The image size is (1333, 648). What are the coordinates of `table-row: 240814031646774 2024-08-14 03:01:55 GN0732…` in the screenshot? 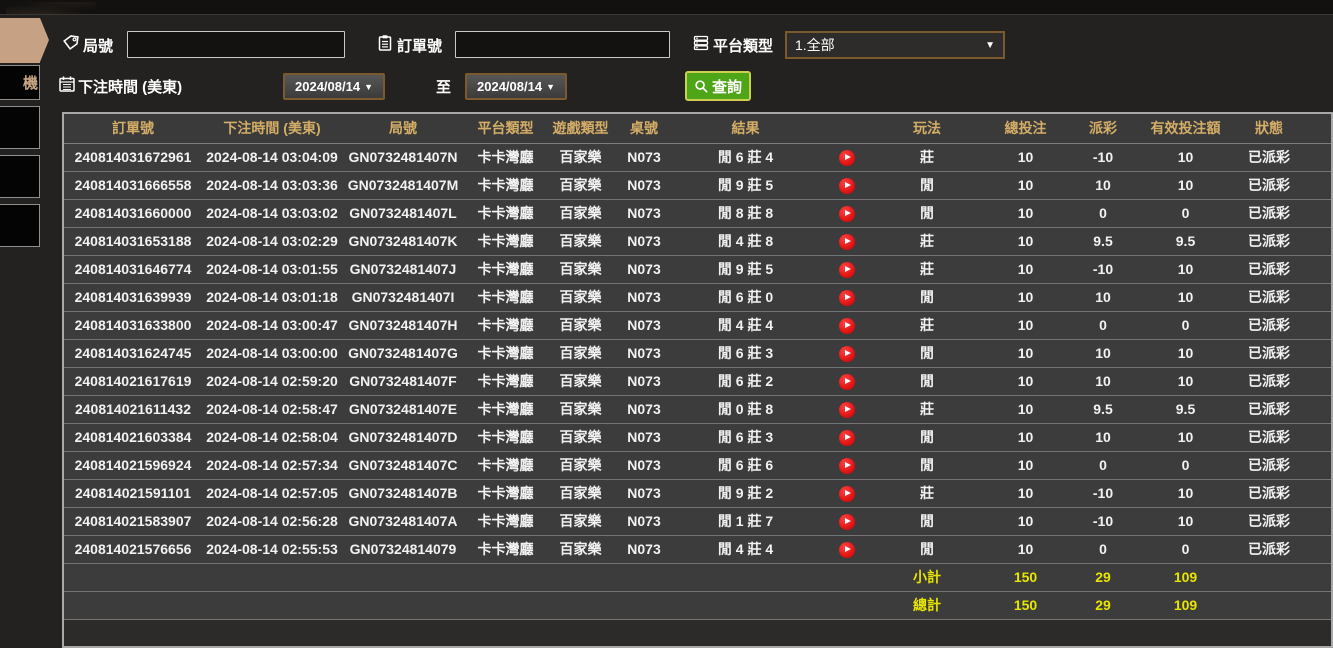 It's located at (697, 269).